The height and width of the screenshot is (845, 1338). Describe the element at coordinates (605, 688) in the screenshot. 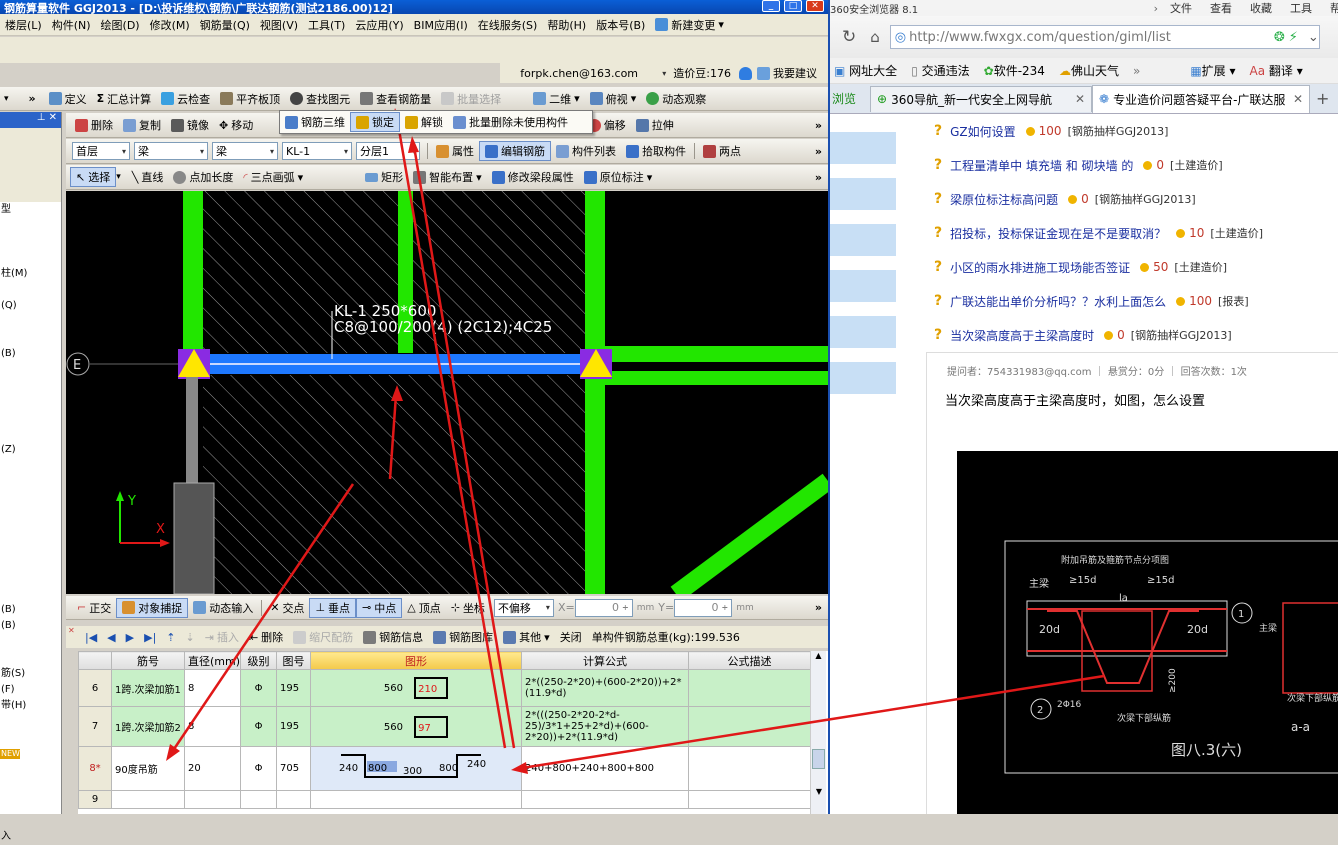

I see `formula-cell: 2*((250-2*20)+(600-2*20))+2*(11.9*d)` at that location.